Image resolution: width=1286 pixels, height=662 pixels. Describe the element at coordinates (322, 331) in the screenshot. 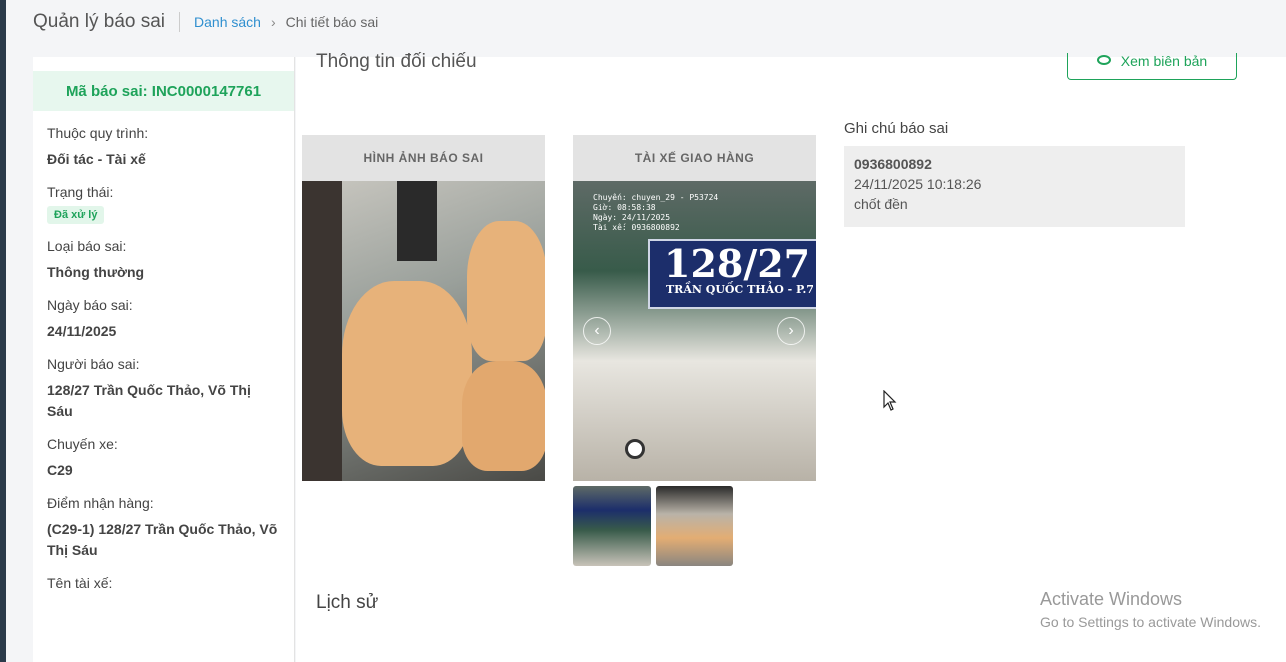

I see `door-frame` at that location.